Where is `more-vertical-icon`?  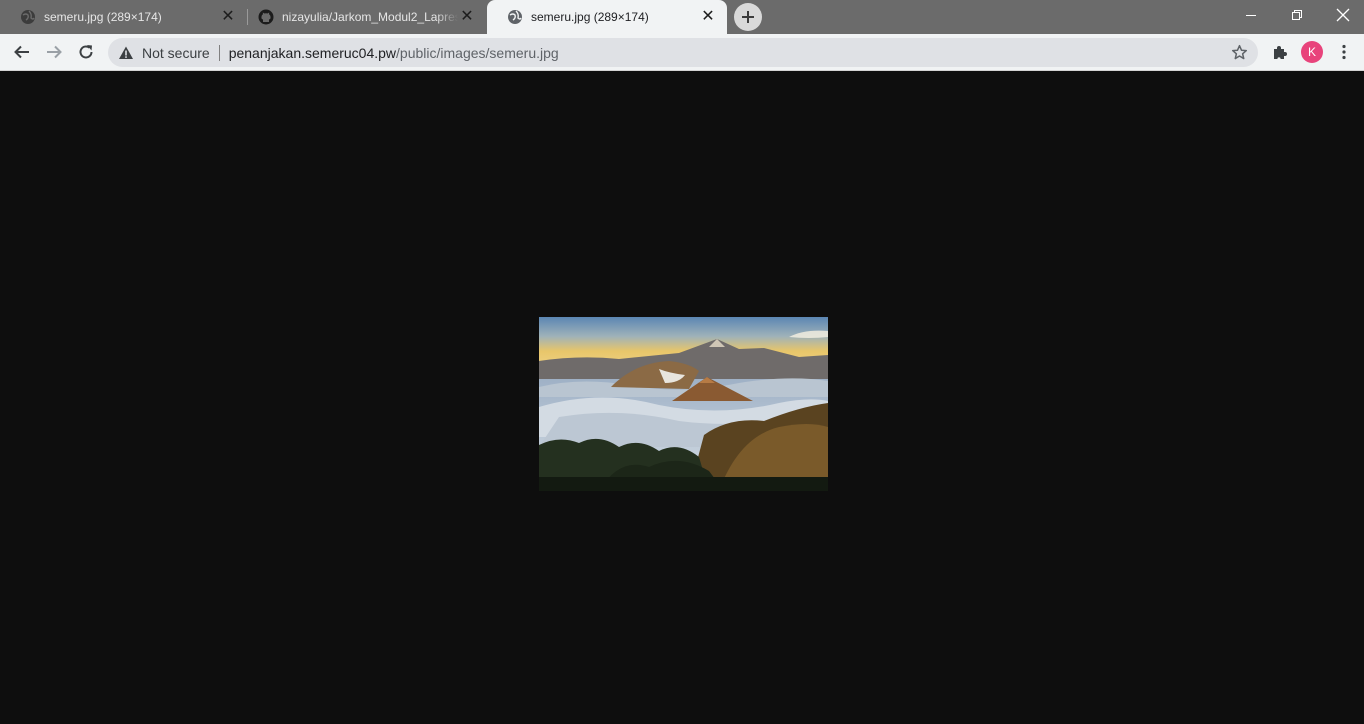 more-vertical-icon is located at coordinates (1344, 52).